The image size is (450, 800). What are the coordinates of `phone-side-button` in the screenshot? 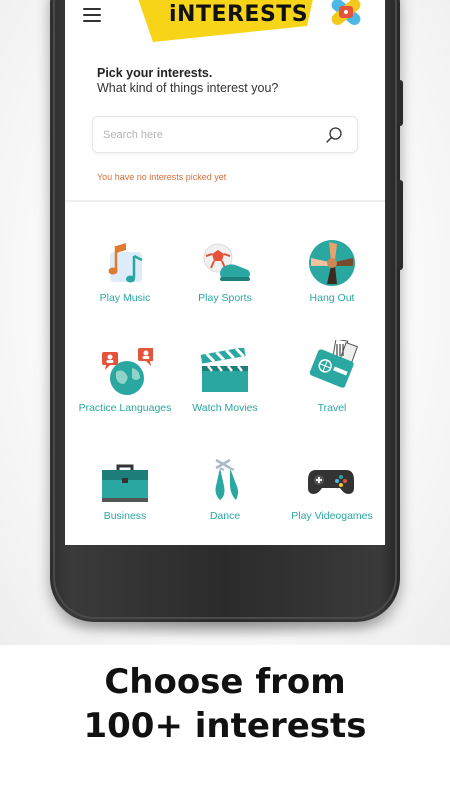 It's located at (400, 103).